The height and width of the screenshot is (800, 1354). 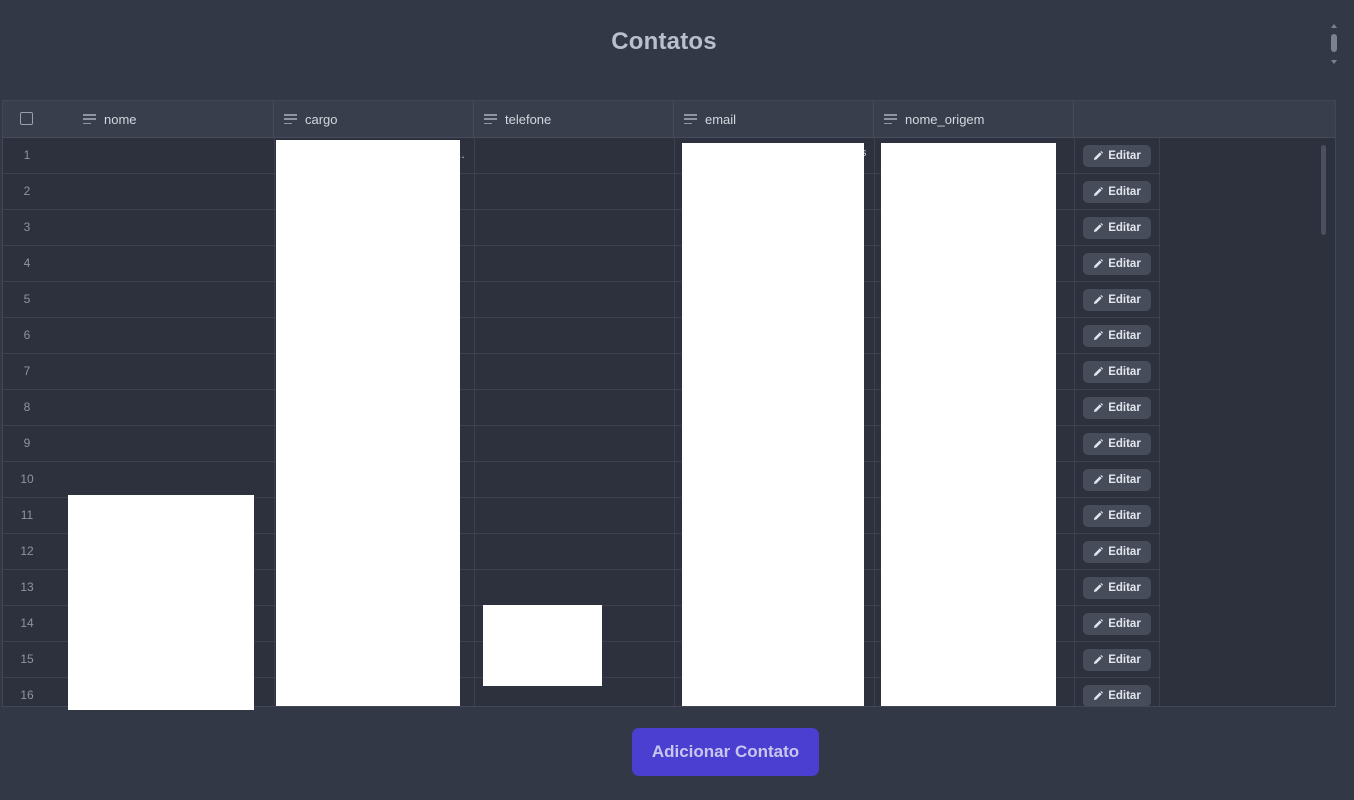 What do you see at coordinates (27, 263) in the screenshot?
I see `row-number: 4` at bounding box center [27, 263].